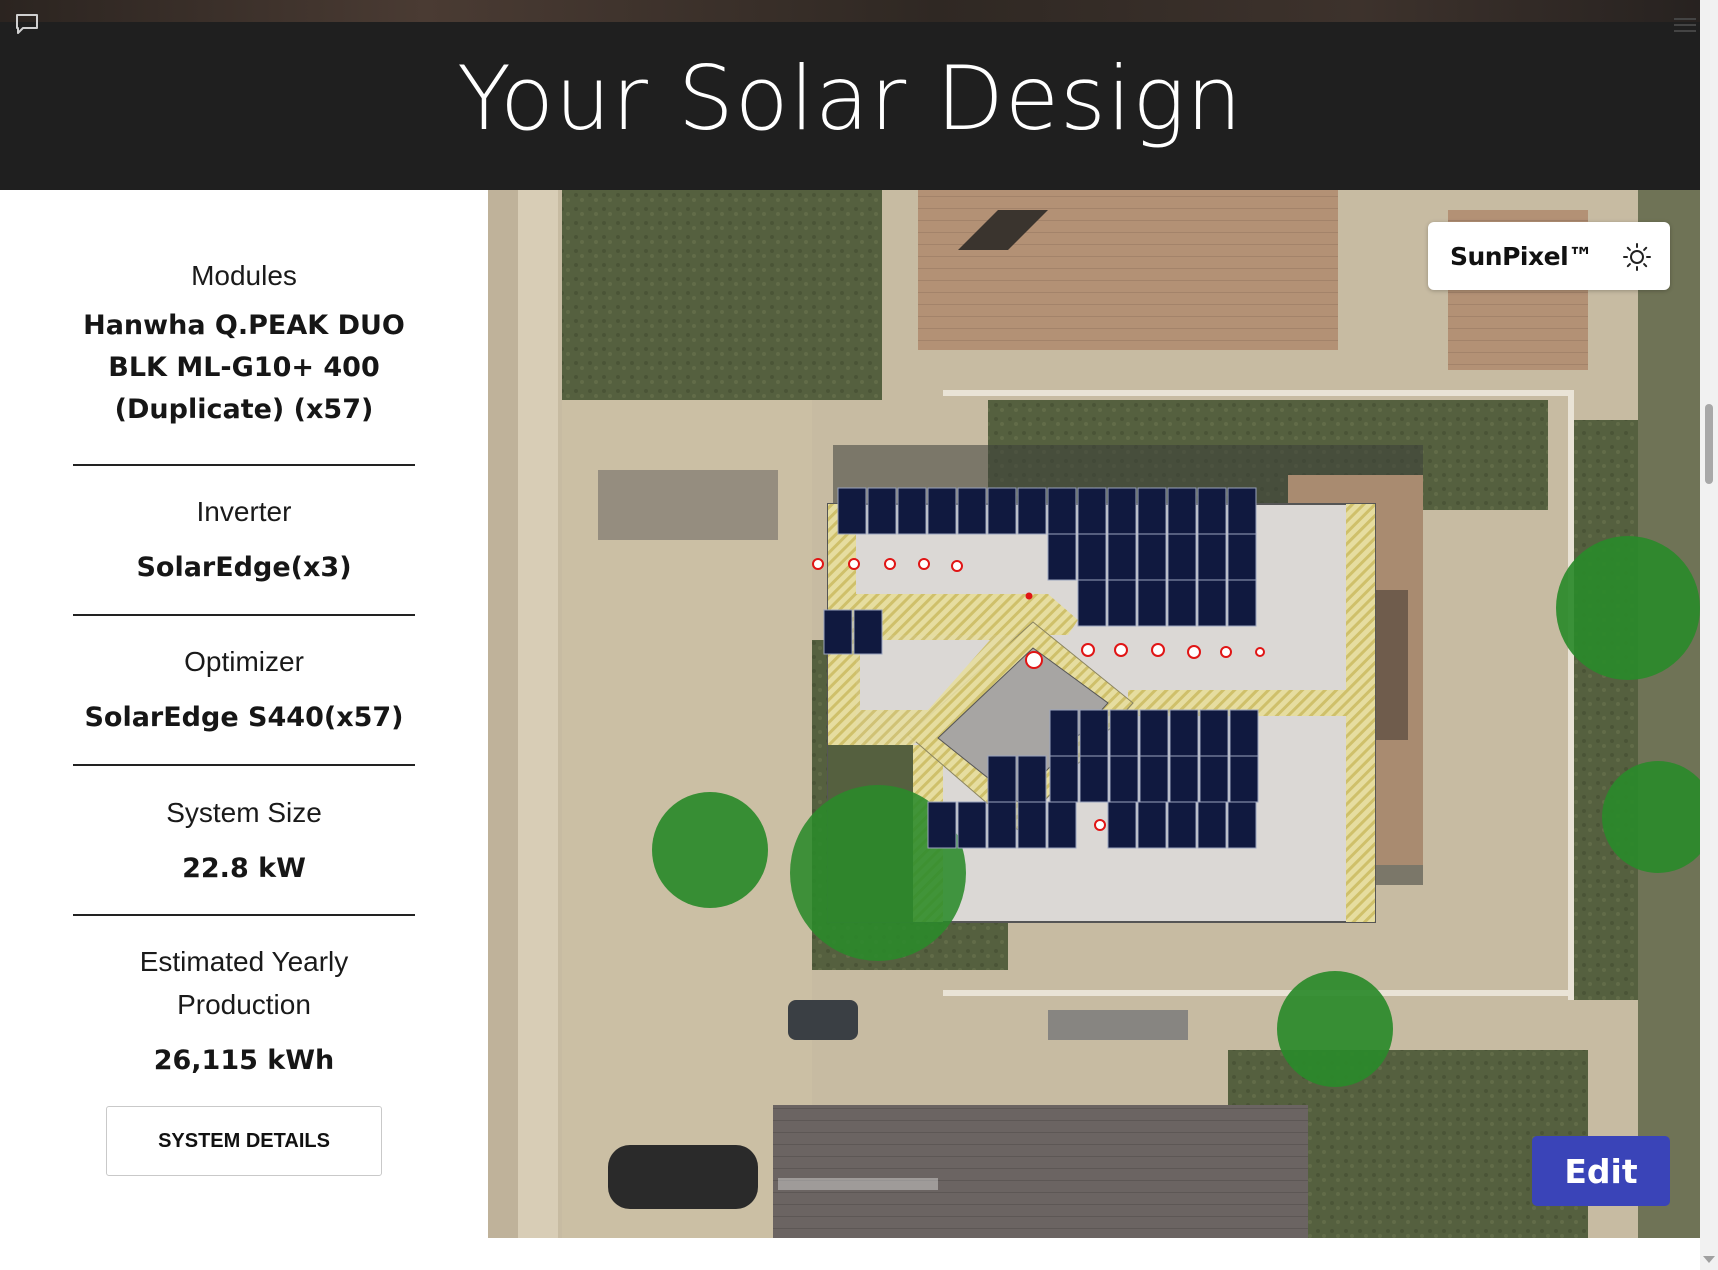 The width and height of the screenshot is (1718, 1270). Describe the element at coordinates (850, 98) in the screenshot. I see `page-title: Your Solar Design` at that location.